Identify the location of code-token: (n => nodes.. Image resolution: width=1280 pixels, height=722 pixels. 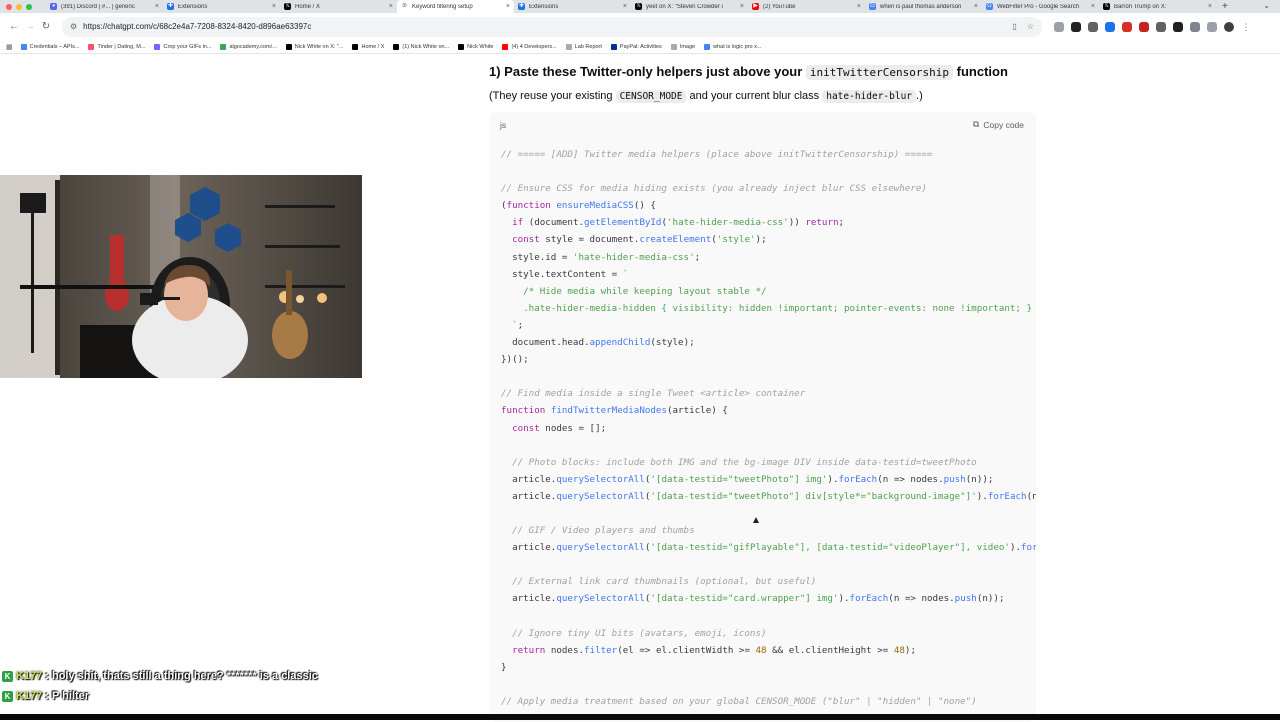
(1031, 496).